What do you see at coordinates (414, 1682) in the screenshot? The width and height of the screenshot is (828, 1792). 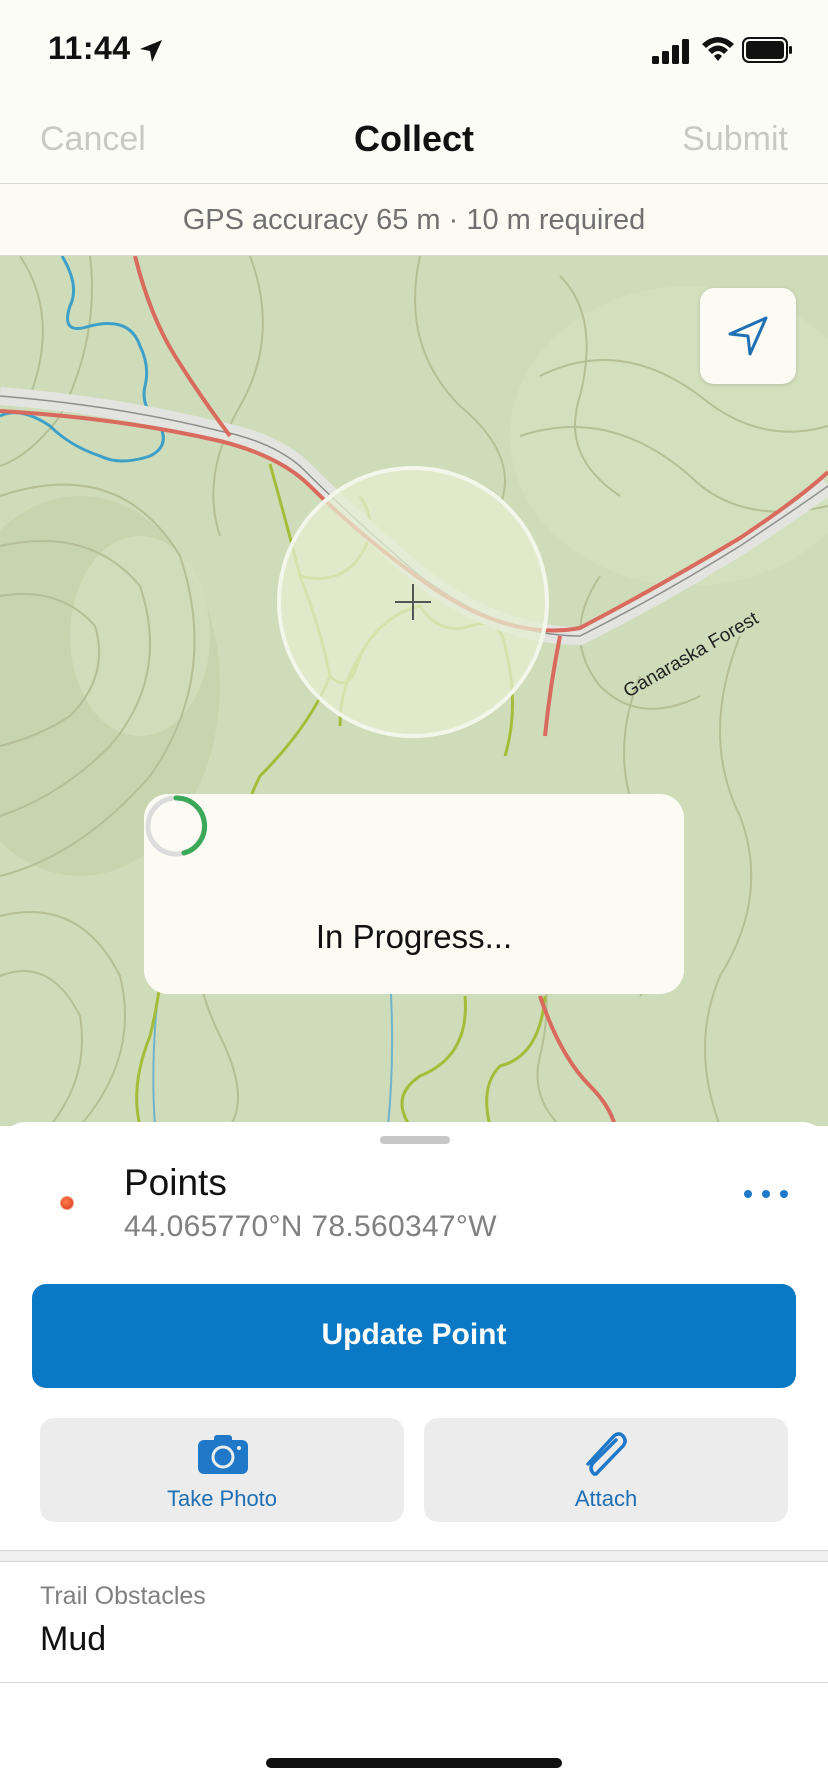 I see `field-divider` at bounding box center [414, 1682].